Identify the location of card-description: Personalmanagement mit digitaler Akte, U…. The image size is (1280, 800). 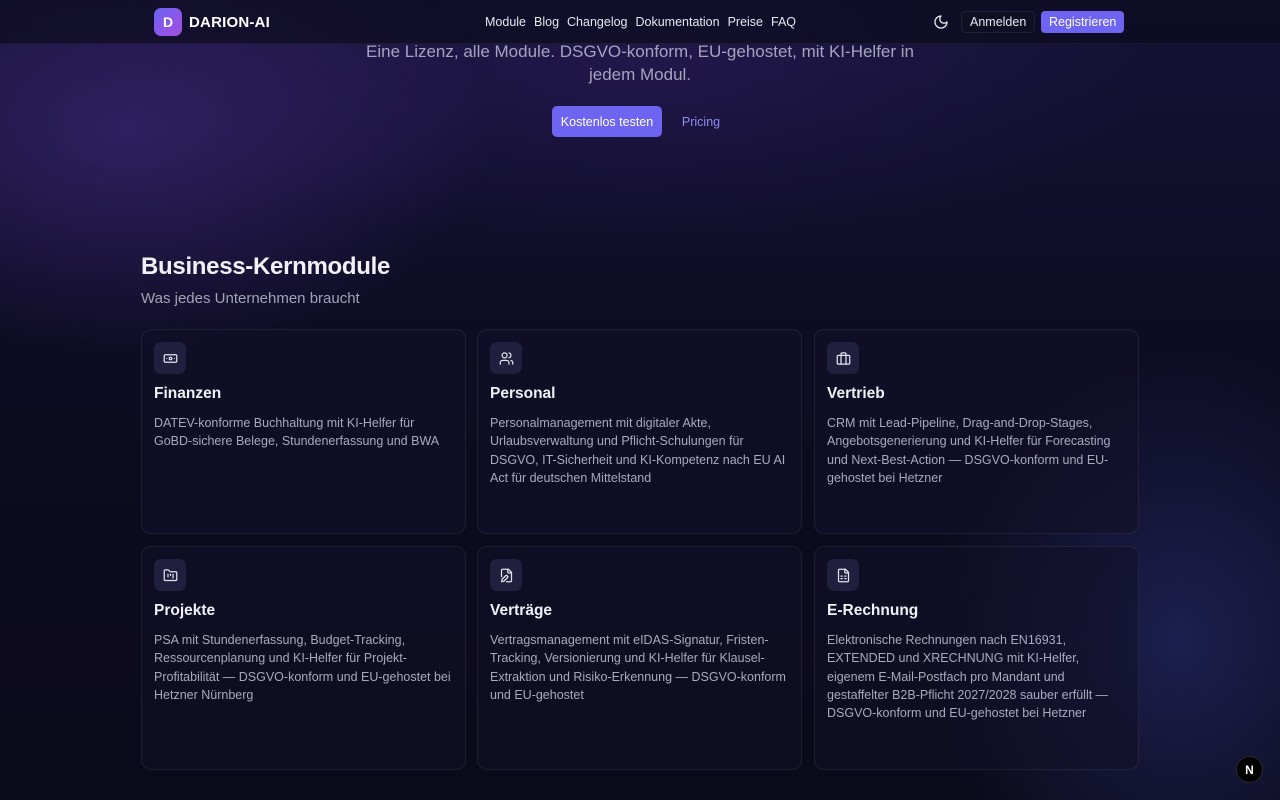
(638, 450).